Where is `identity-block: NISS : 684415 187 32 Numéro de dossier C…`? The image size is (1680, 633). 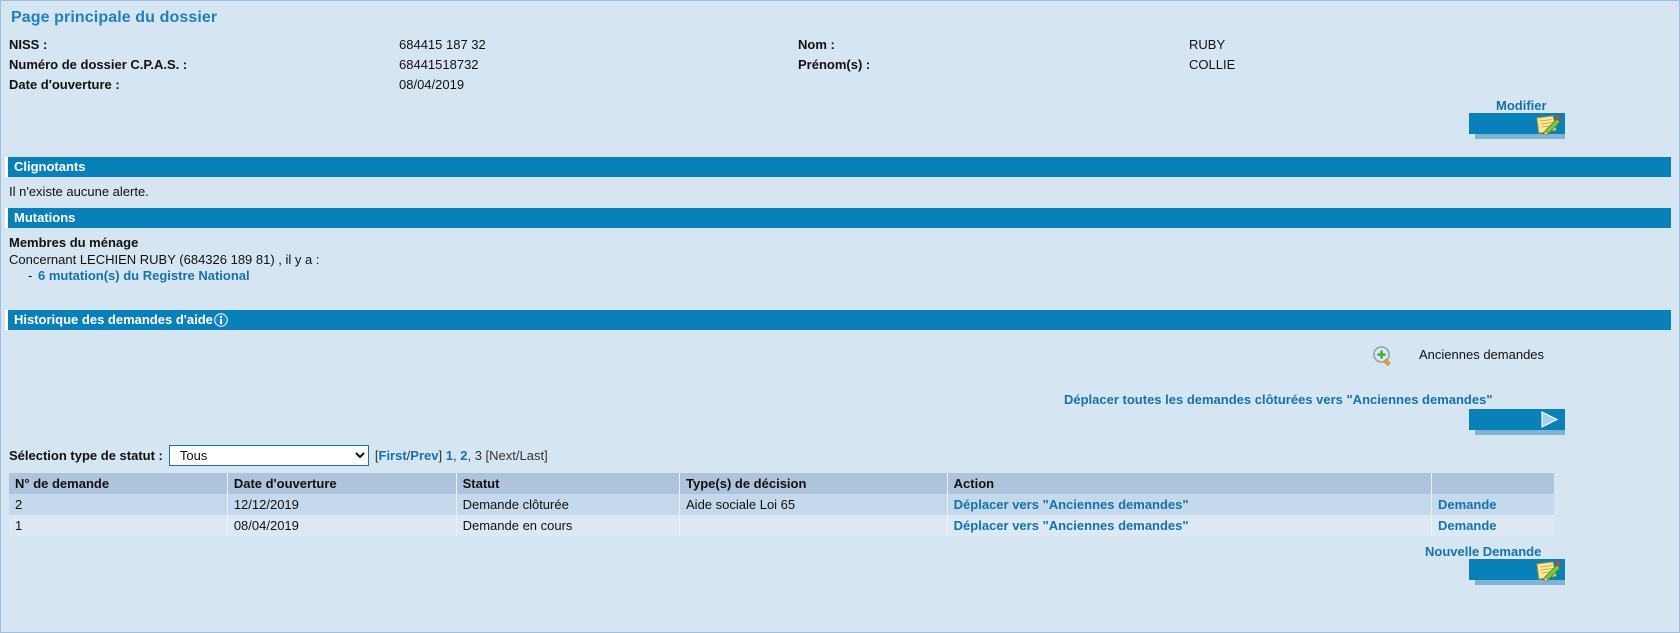 identity-block: NISS : 684415 187 32 Numéro de dossier C… is located at coordinates (840, 66).